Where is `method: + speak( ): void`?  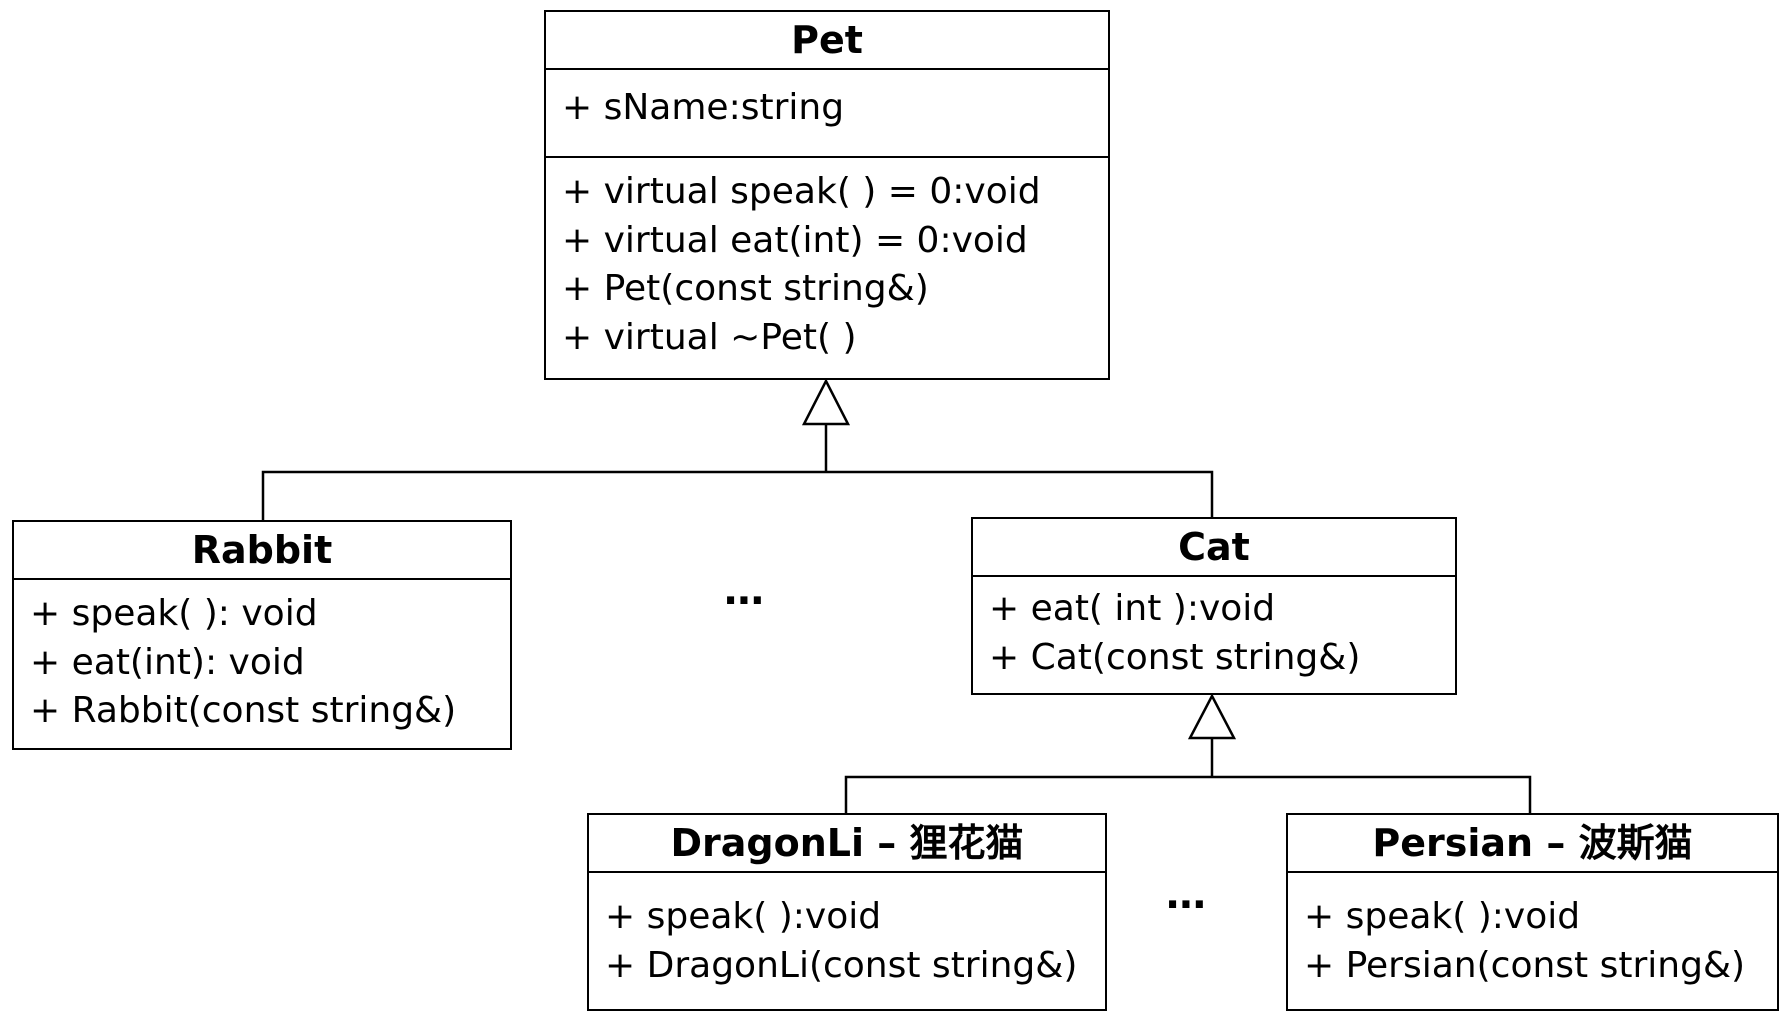 method: + speak( ): void is located at coordinates (174, 613).